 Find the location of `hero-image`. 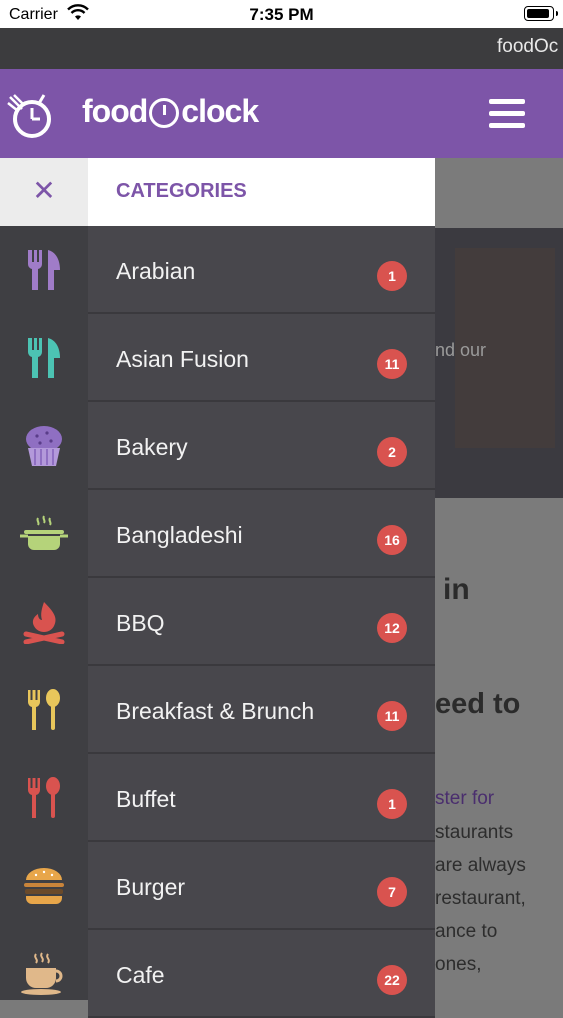

hero-image is located at coordinates (499, 363).